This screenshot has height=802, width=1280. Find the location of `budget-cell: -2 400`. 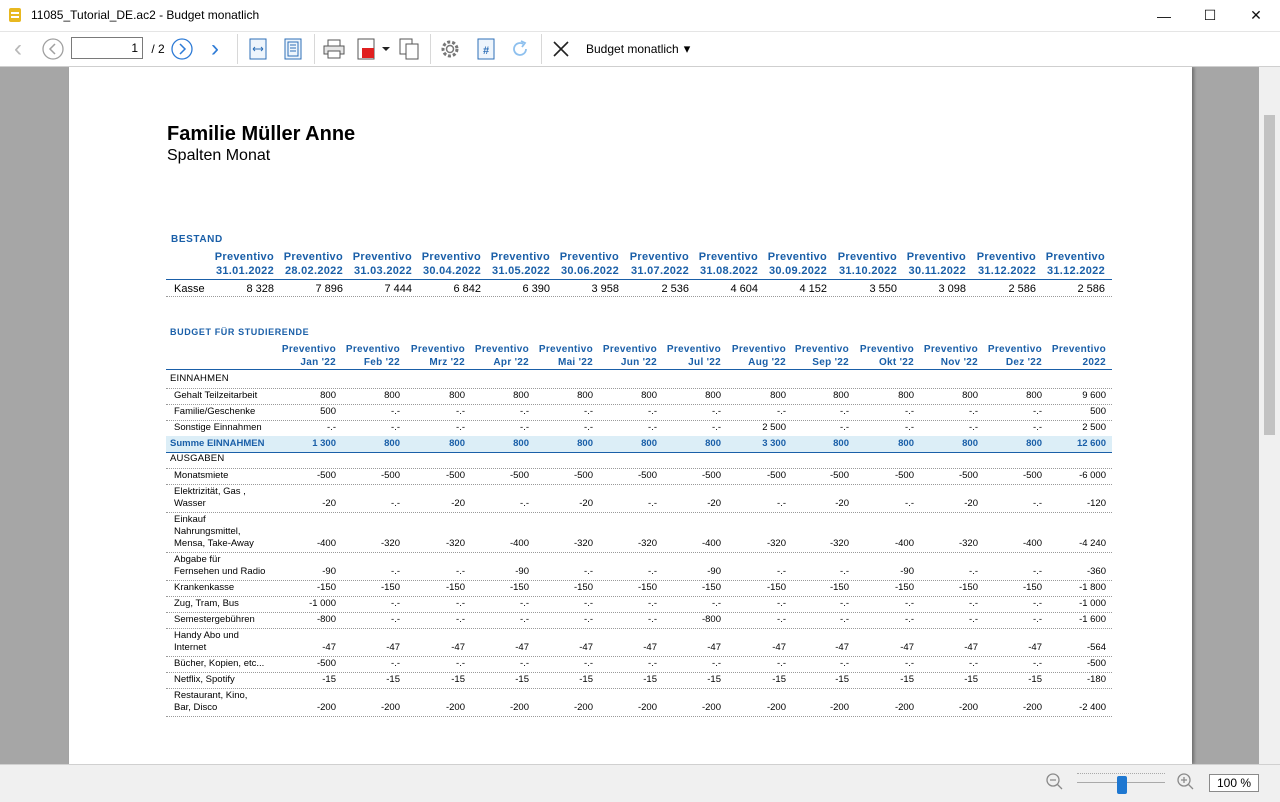

budget-cell: -2 400 is located at coordinates (1092, 707).